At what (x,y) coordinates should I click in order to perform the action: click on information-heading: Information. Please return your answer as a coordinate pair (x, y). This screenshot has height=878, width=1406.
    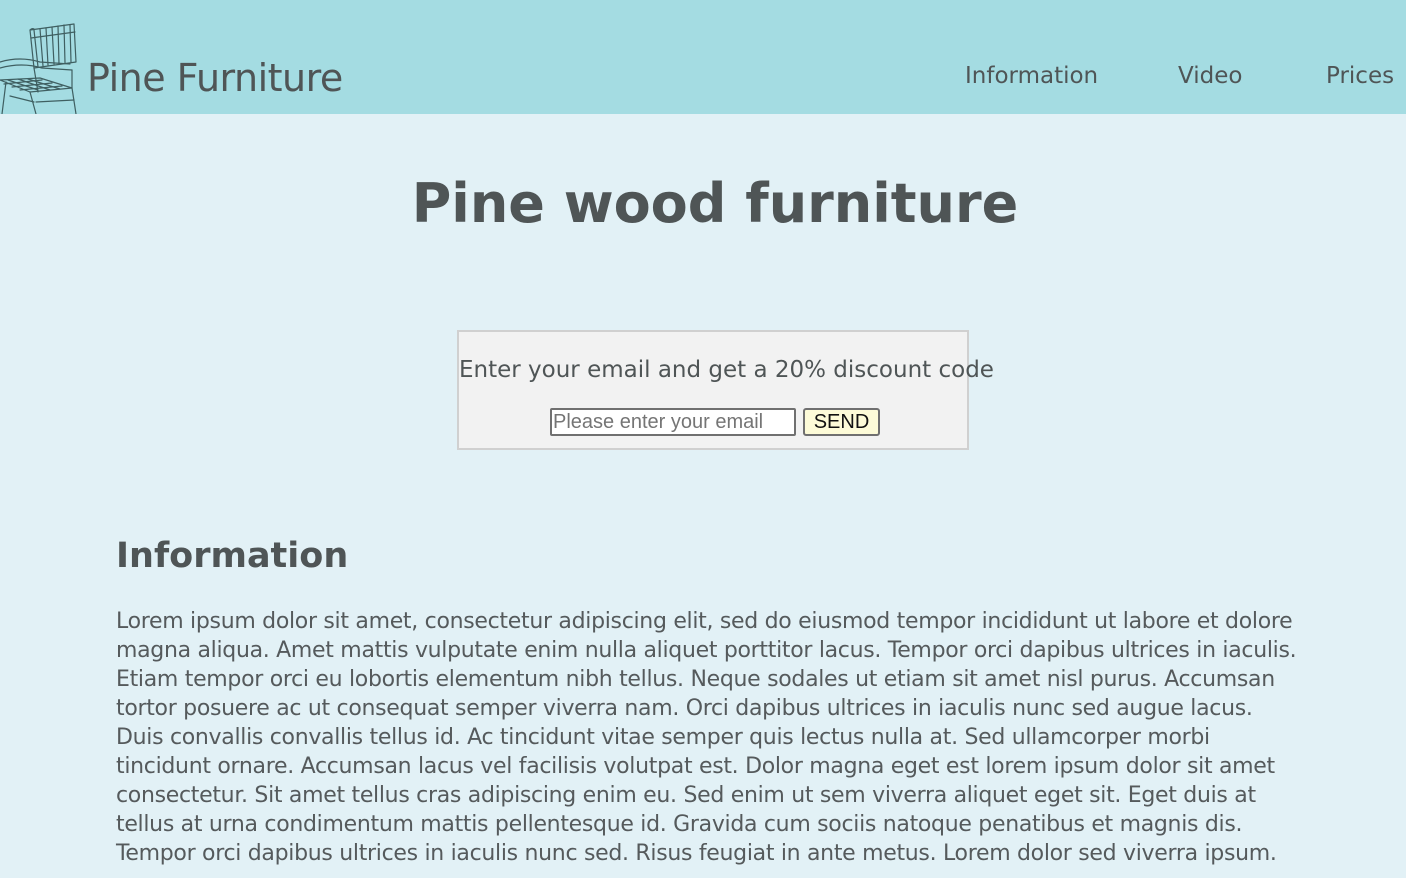
    Looking at the image, I should click on (232, 556).